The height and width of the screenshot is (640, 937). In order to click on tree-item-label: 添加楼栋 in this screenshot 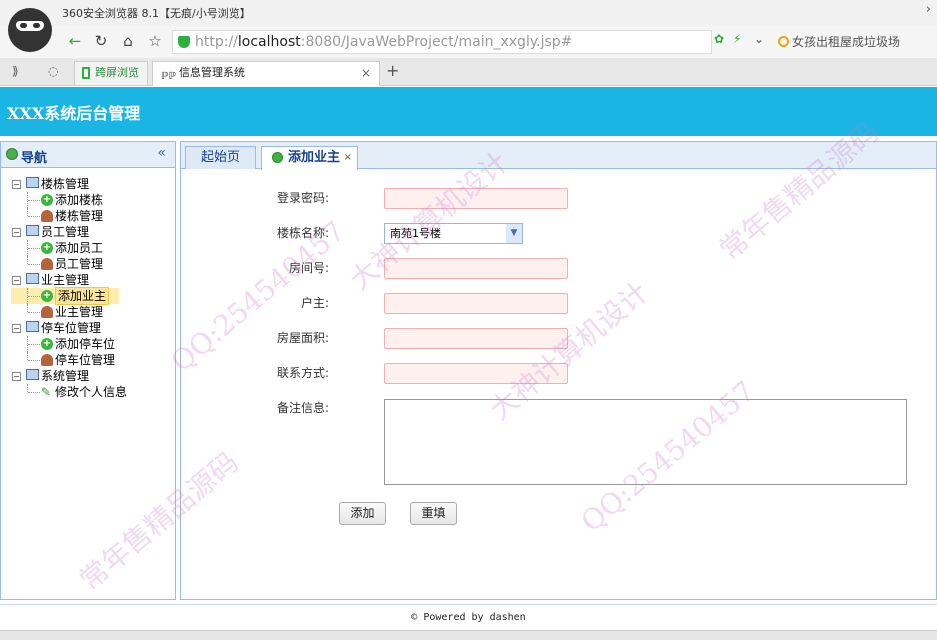, I will do `click(79, 200)`.